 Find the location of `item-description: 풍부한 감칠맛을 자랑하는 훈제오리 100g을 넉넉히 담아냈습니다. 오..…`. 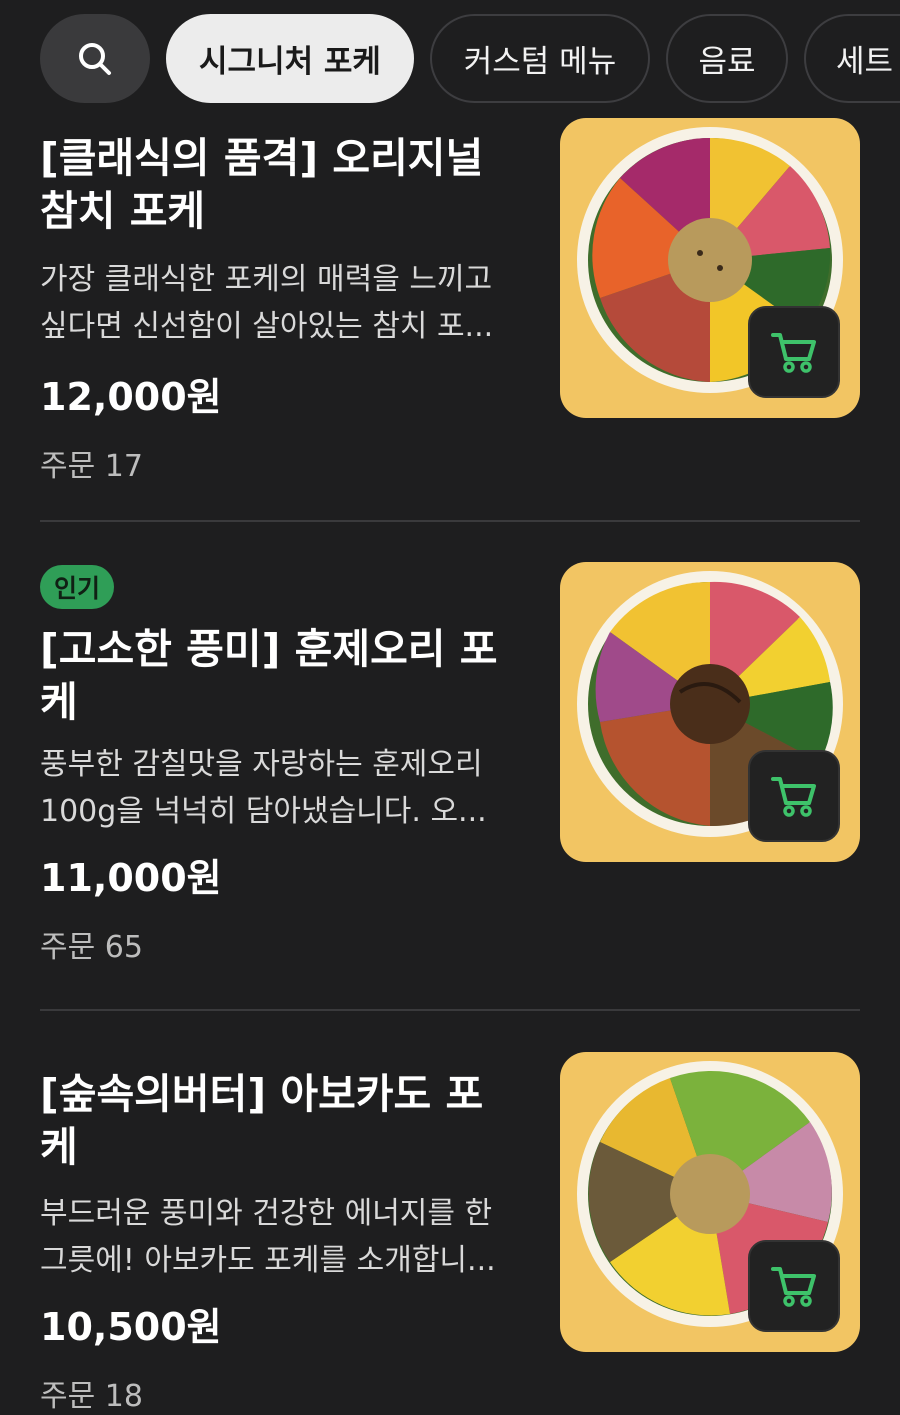

item-description: 풍부한 감칠맛을 자랑하는 훈제오리 100g을 넉넉히 담아냈습니다. 오..… is located at coordinates (263, 788).